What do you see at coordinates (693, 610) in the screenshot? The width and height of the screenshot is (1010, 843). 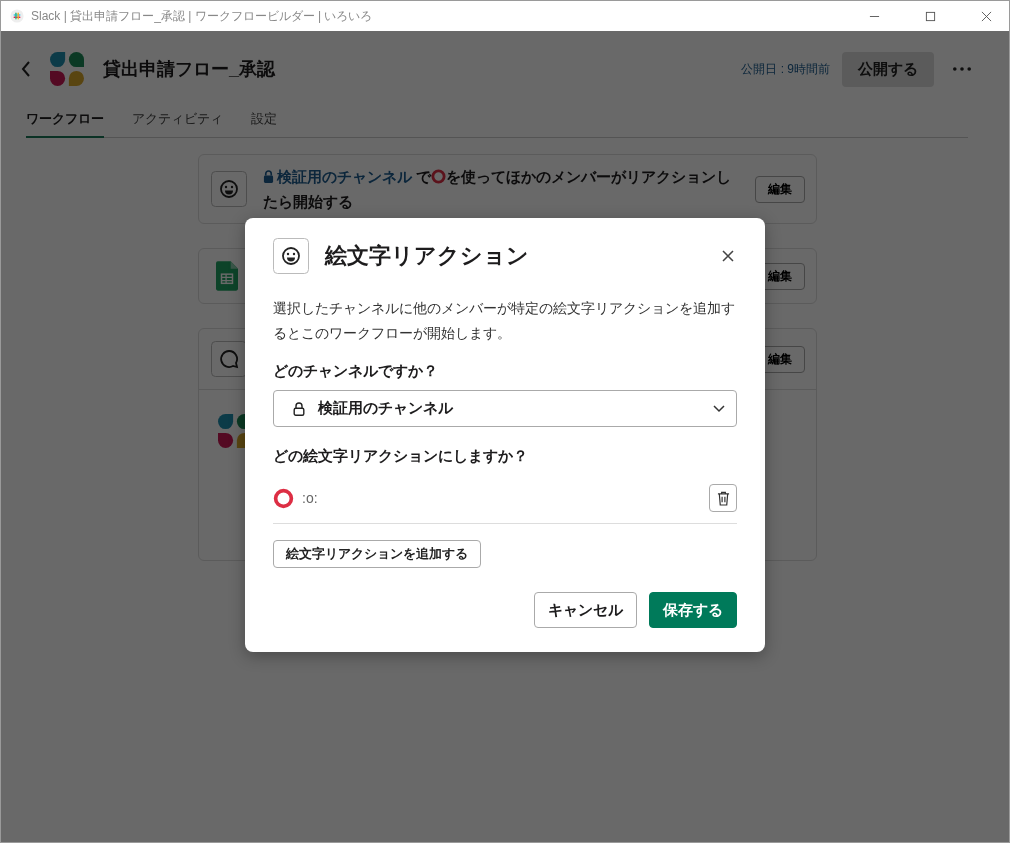 I see `save-button: 保存する` at bounding box center [693, 610].